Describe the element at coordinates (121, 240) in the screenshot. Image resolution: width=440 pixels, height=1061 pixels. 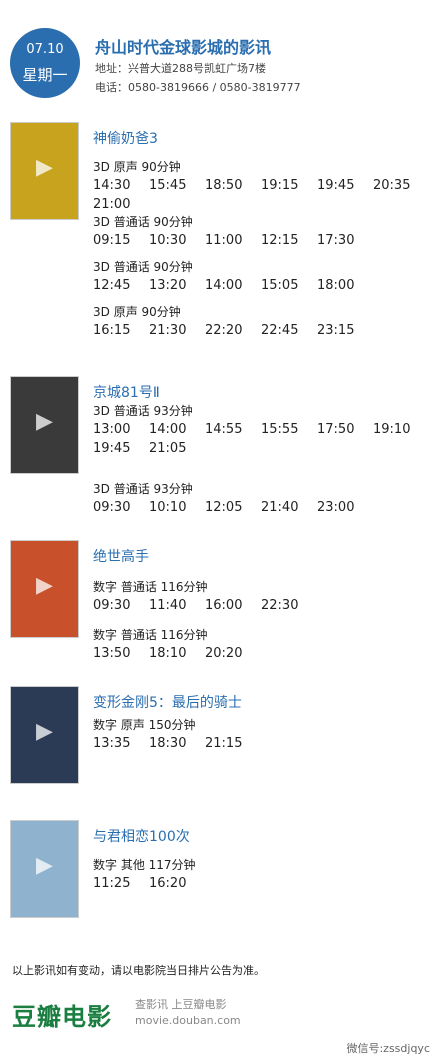
I see `showtime: 09:15` at that location.